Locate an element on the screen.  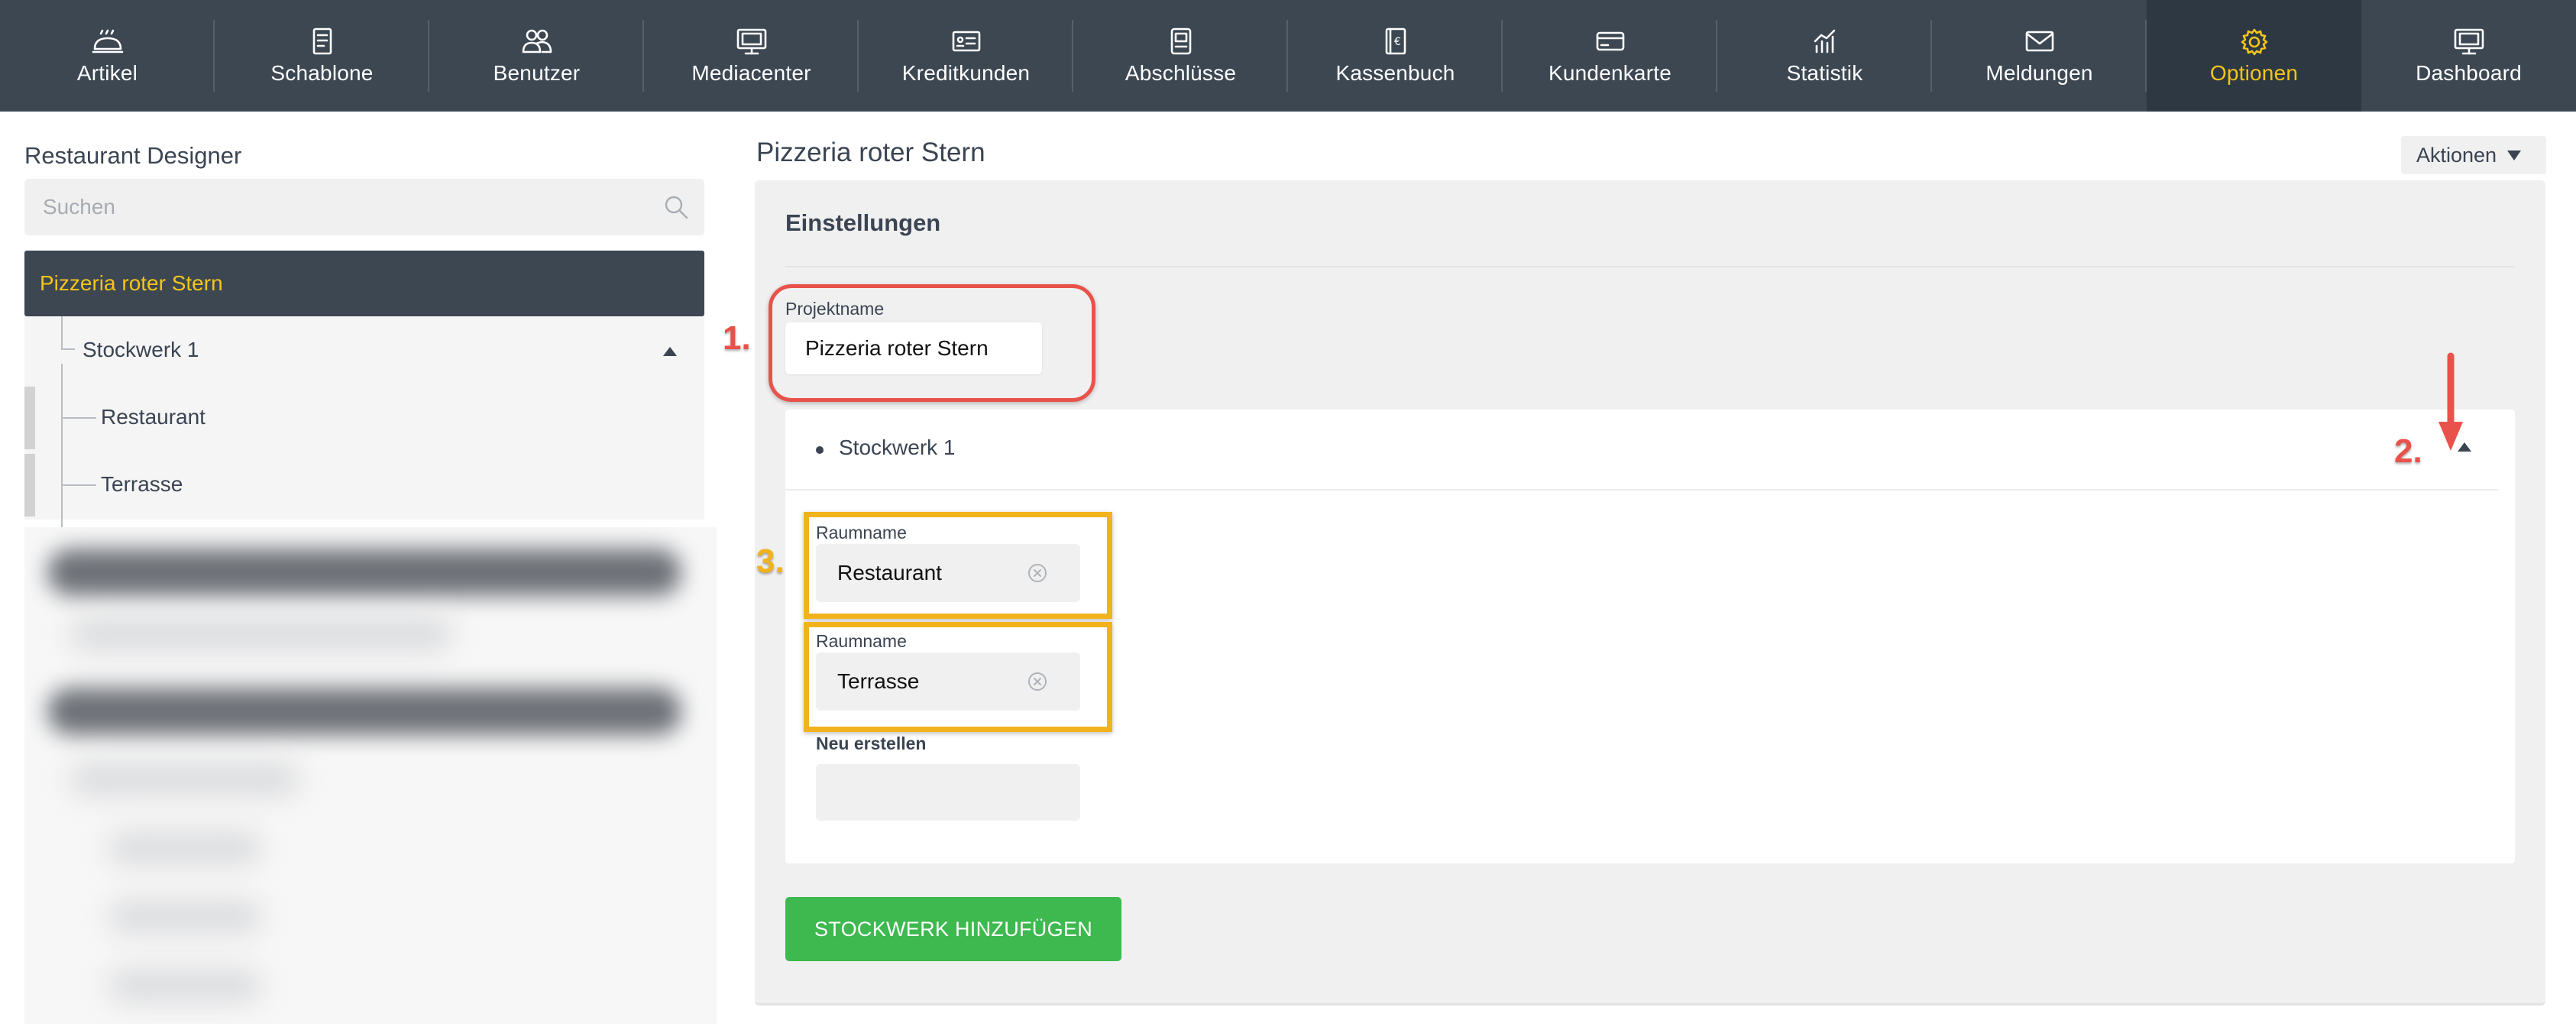
sidebar-floor-item: Stockwerk 1 is located at coordinates (141, 350).